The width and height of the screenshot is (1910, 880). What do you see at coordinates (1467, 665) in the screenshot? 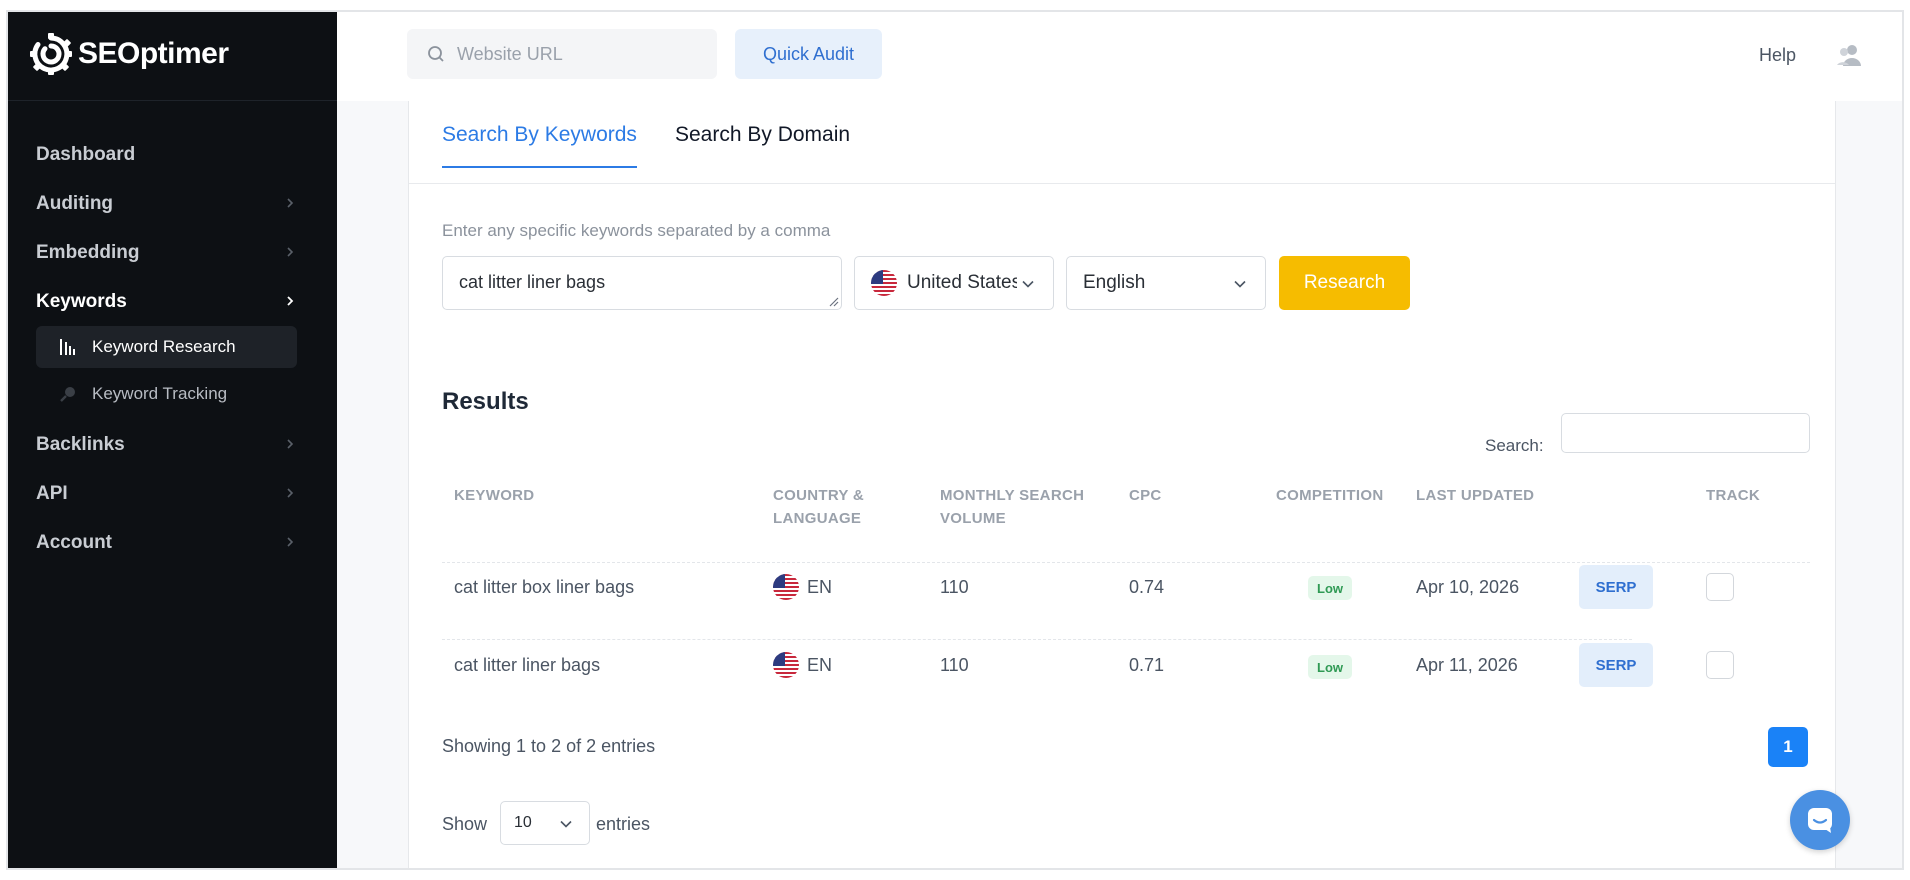
I see `last-updated-cell: Apr 11, 2026` at bounding box center [1467, 665].